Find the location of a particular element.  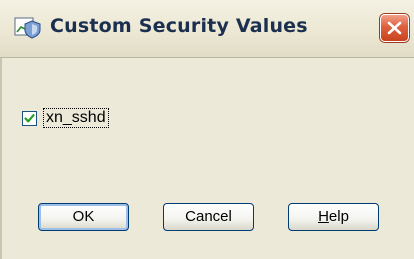

close-icon is located at coordinates (394, 28).